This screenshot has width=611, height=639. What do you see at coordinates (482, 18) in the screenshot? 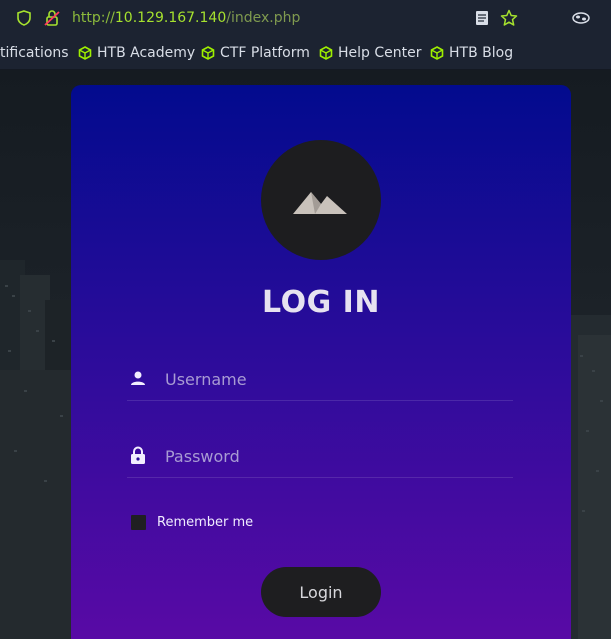
I see `reader-view-icon` at bounding box center [482, 18].